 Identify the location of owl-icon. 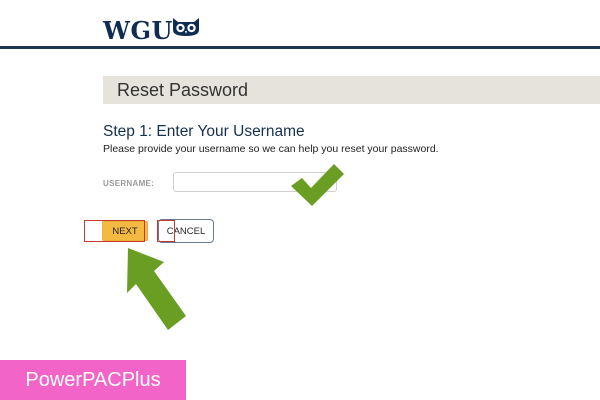
(186, 27).